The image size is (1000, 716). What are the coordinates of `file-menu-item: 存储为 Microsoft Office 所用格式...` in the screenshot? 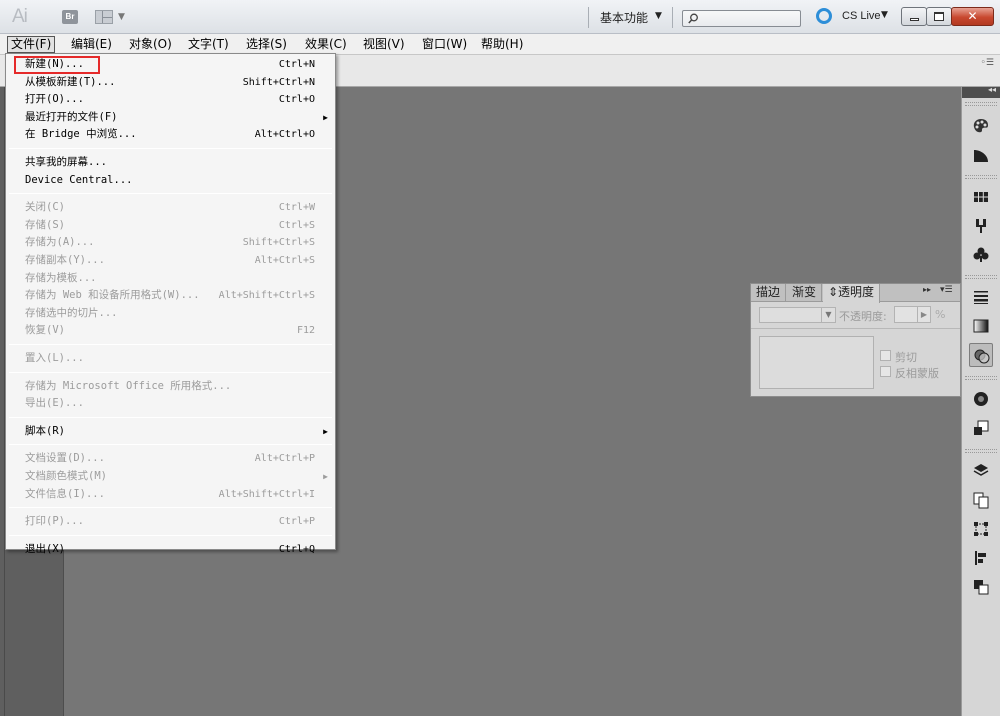 It's located at (170, 386).